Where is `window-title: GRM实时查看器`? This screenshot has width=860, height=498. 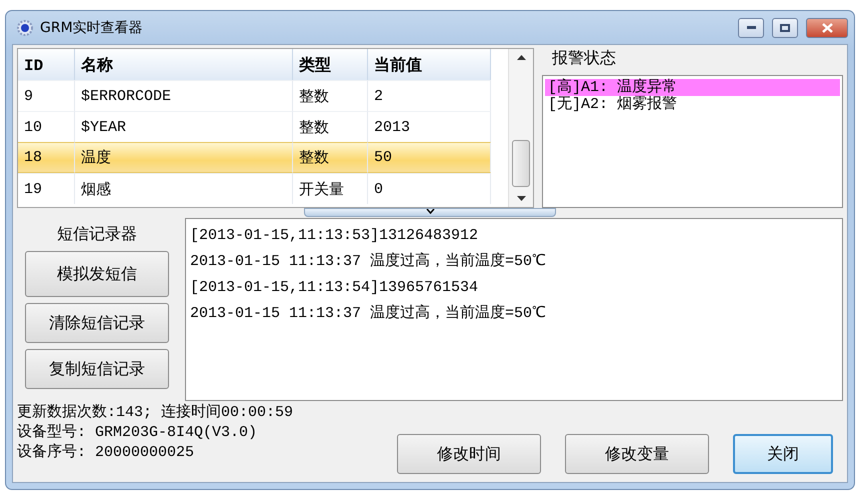
window-title: GRM实时查看器 is located at coordinates (92, 27).